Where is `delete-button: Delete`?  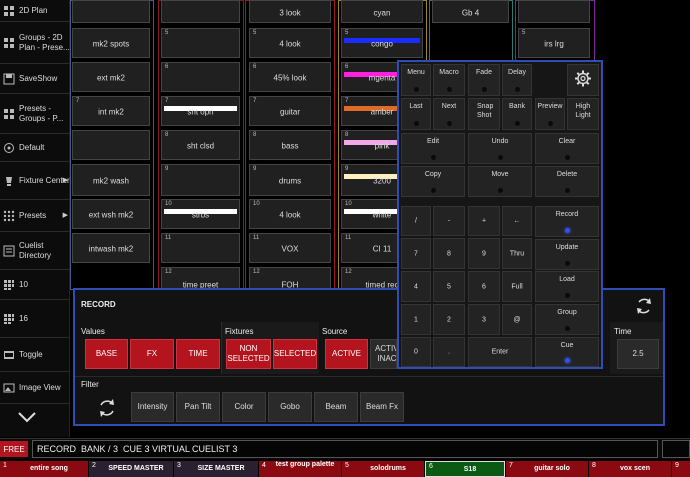
delete-button: Delete is located at coordinates (567, 181).